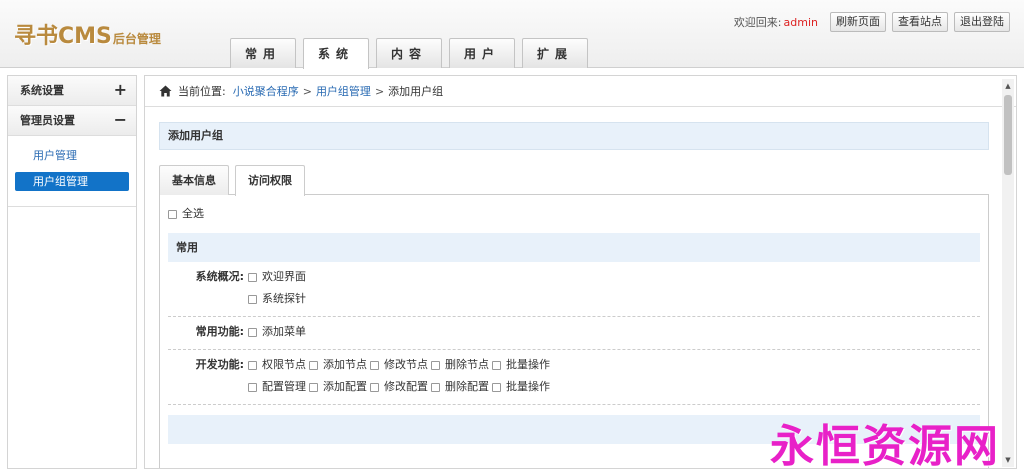  Describe the element at coordinates (885, 446) in the screenshot. I see `watermark: 永恒资源网` at that location.